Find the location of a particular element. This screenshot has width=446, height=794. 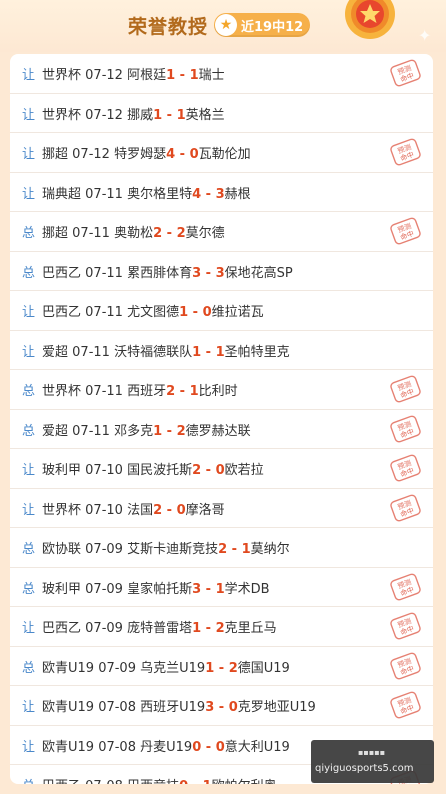

away-team: 摩洛哥 is located at coordinates (205, 510).